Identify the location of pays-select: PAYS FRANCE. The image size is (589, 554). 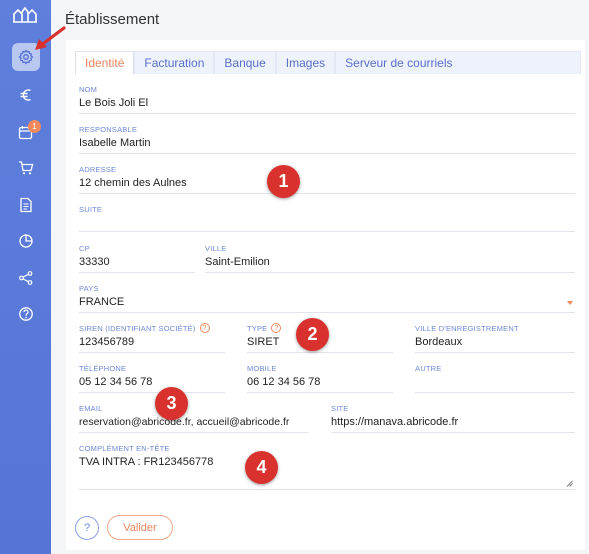
(327, 298).